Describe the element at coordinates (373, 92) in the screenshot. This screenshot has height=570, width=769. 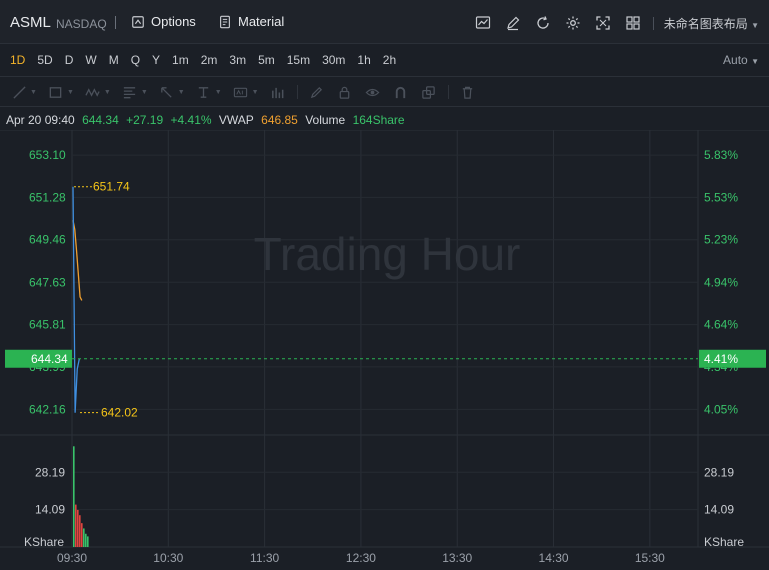
I see `visibility-tool` at that location.